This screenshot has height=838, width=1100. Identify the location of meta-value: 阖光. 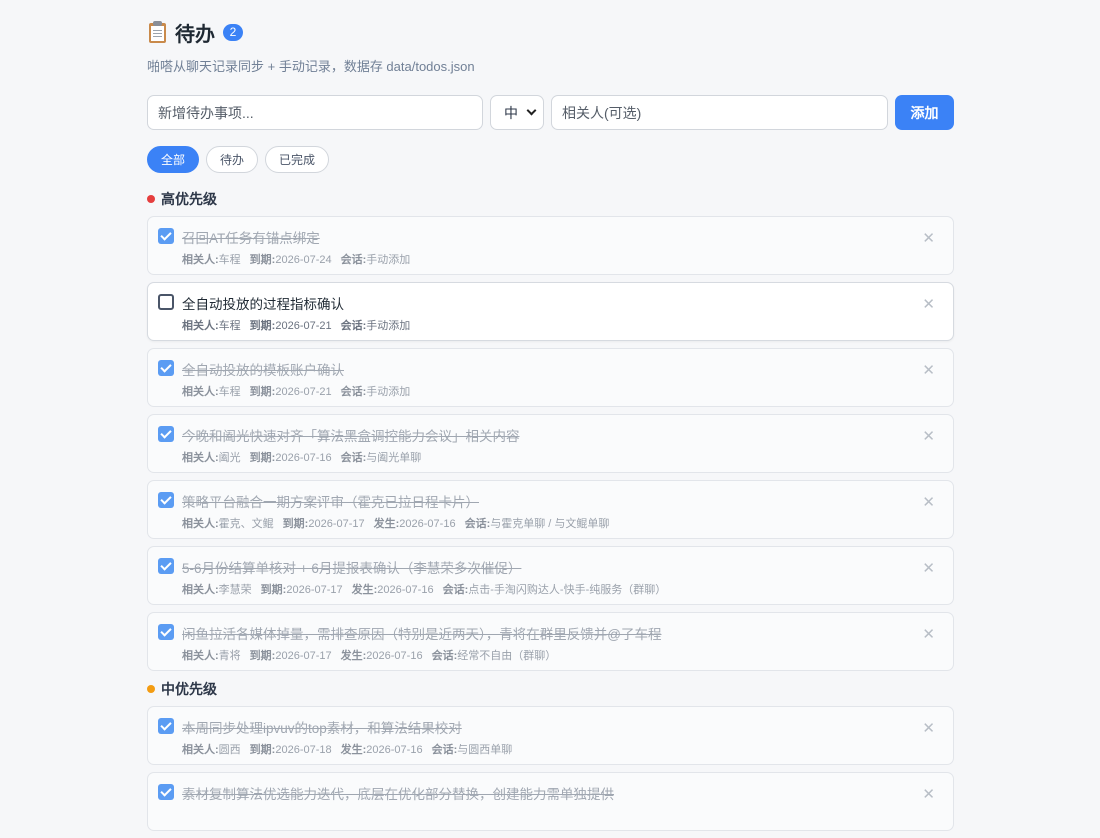
(229, 458).